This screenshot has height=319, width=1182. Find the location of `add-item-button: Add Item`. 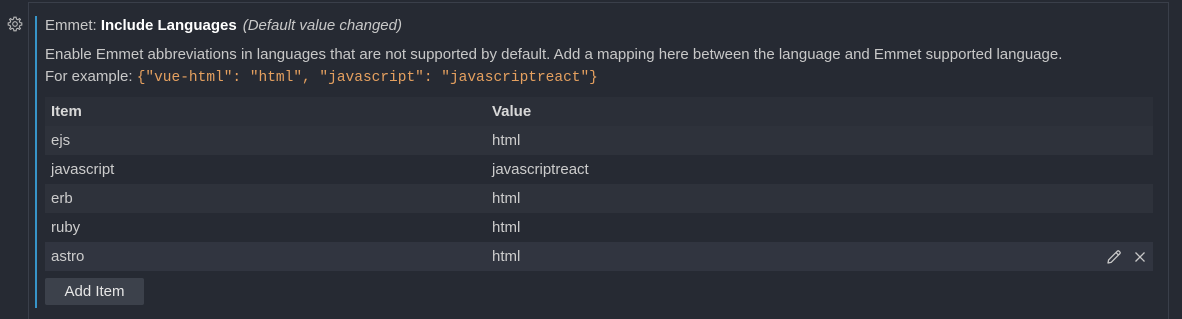

add-item-button: Add Item is located at coordinates (94, 291).